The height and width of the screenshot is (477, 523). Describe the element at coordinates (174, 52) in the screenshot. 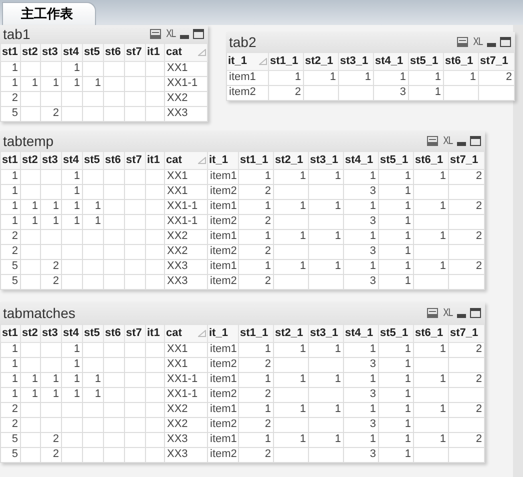

I see `header-label: cat` at that location.